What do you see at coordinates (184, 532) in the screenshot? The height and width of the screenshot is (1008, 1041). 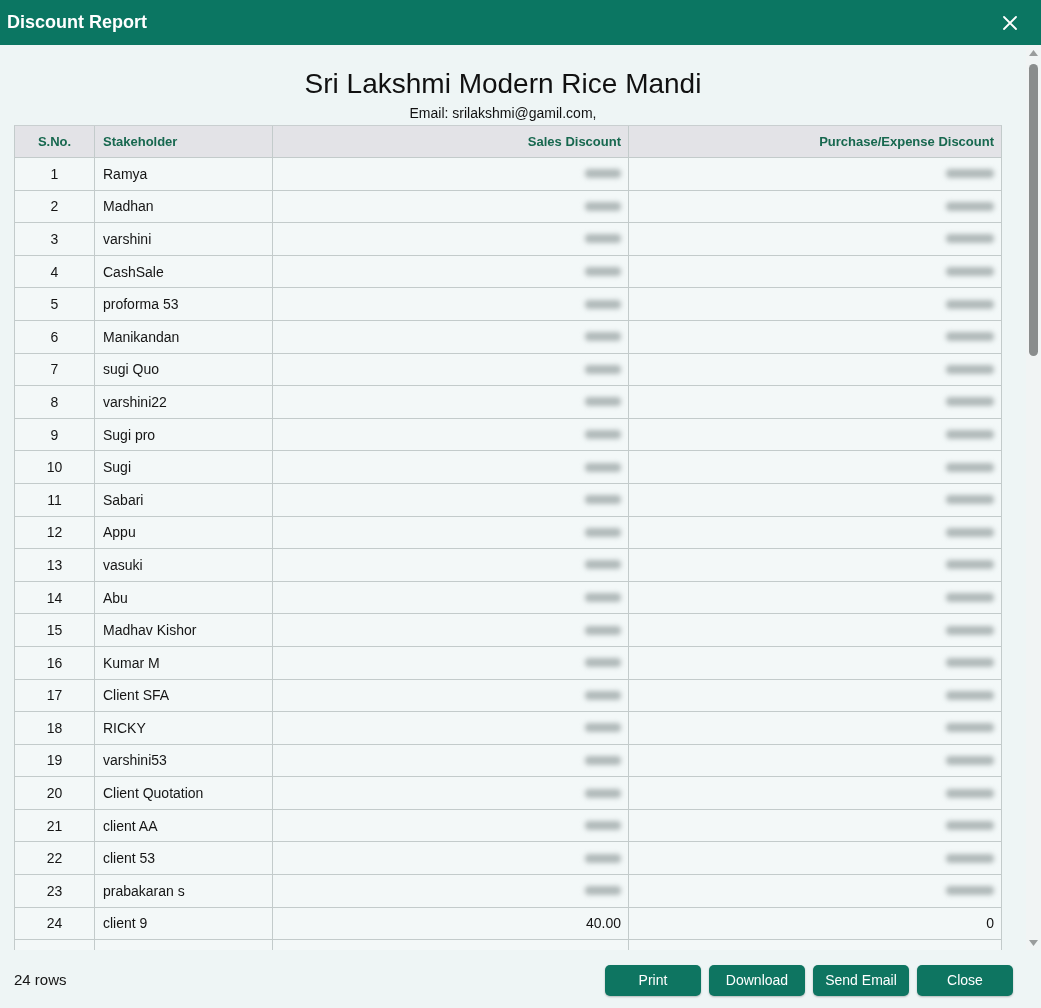 I see `stakeholder-cell: Appu` at bounding box center [184, 532].